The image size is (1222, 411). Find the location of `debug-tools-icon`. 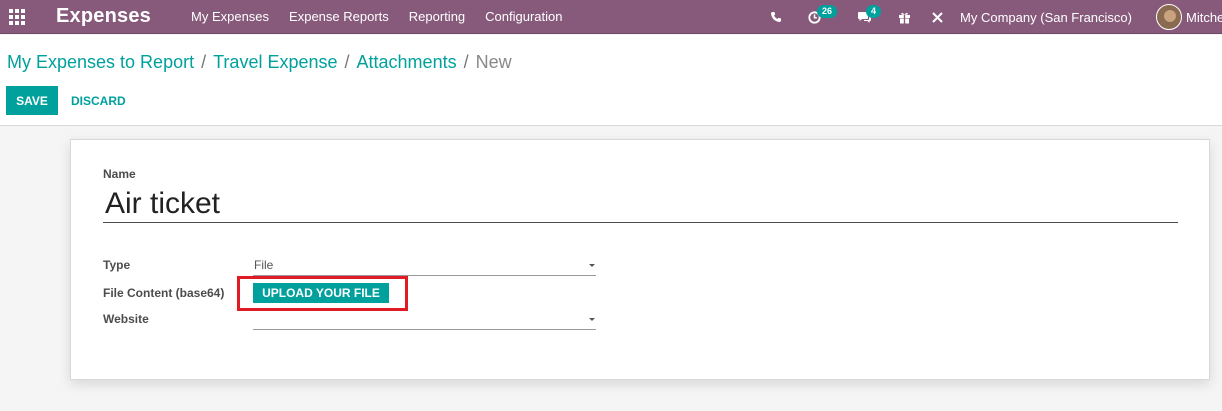

debug-tools-icon is located at coordinates (937, 17).